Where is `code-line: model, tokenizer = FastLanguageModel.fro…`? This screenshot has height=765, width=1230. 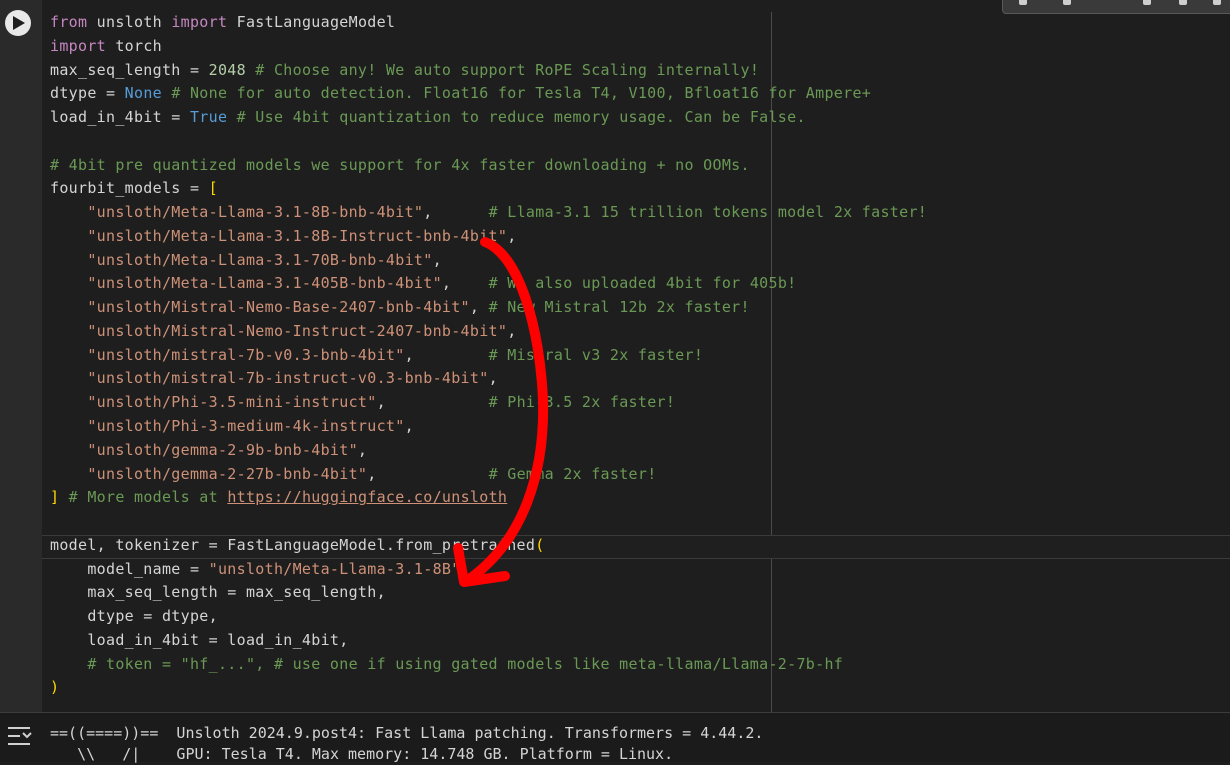 code-line: model, tokenizer = FastLanguageModel.fro… is located at coordinates (488, 546).